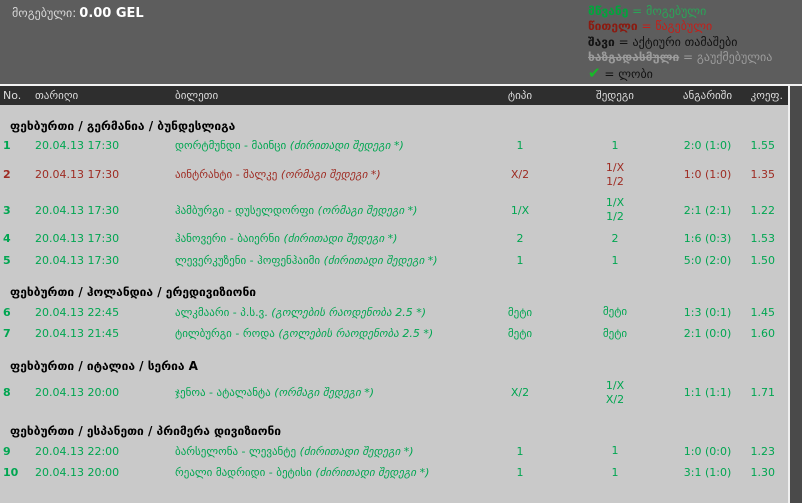  What do you see at coordinates (11, 473) in the screenshot?
I see `cell-no: 10` at bounding box center [11, 473].